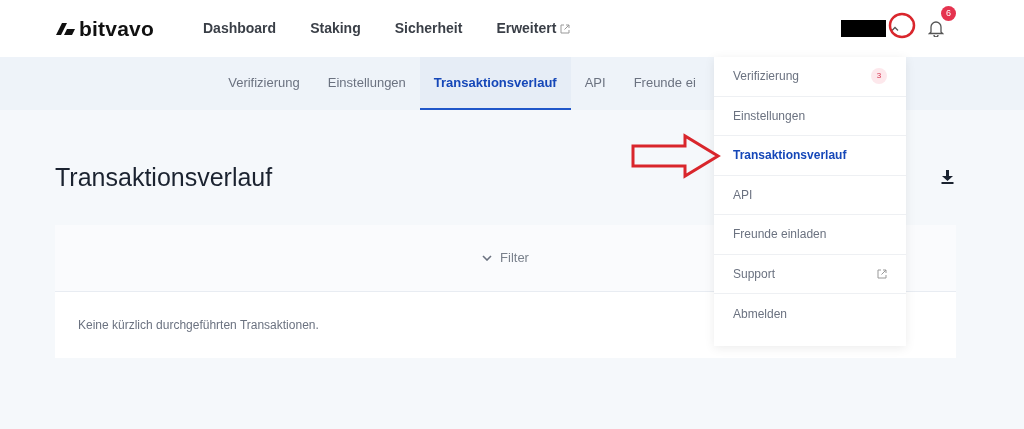 This screenshot has width=1024, height=429. What do you see at coordinates (895, 28) in the screenshot?
I see `chevron-up-icon` at bounding box center [895, 28].